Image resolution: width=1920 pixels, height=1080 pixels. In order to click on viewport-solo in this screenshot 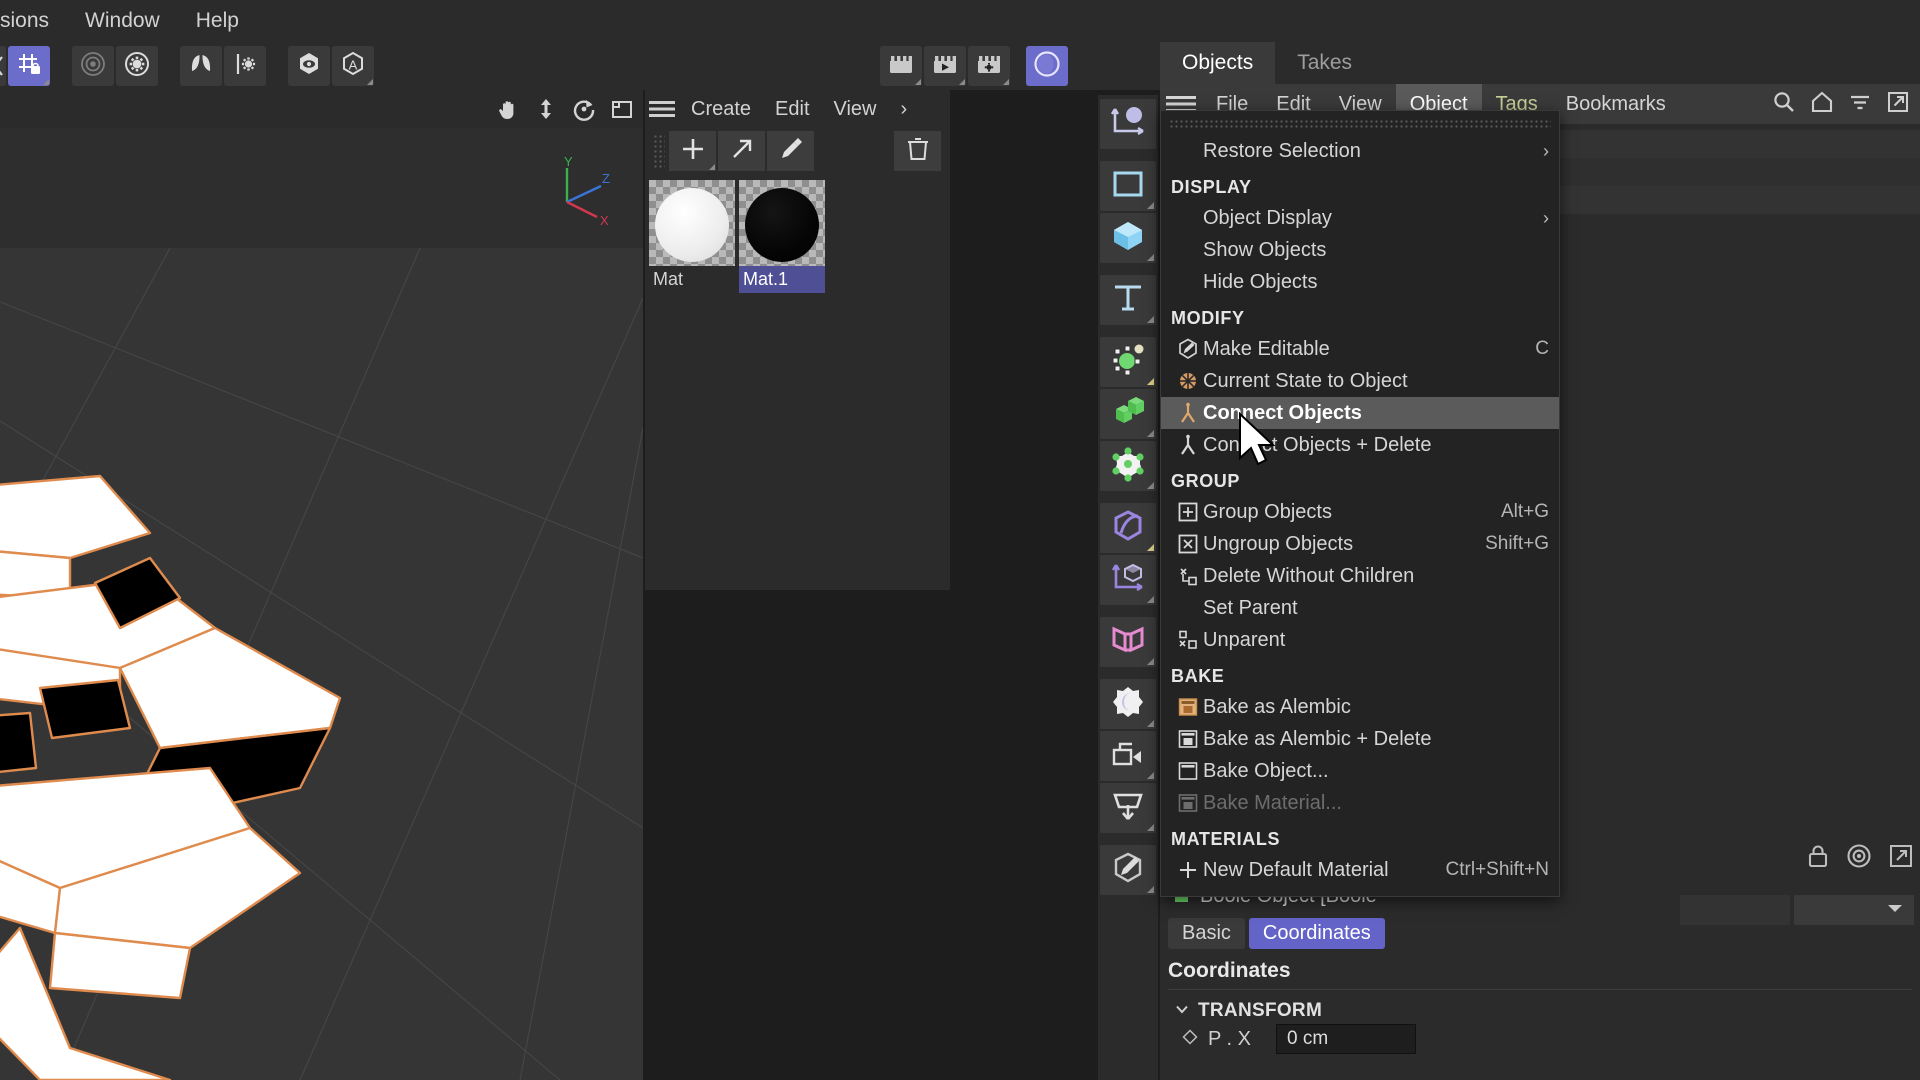, I will do `click(309, 66)`.